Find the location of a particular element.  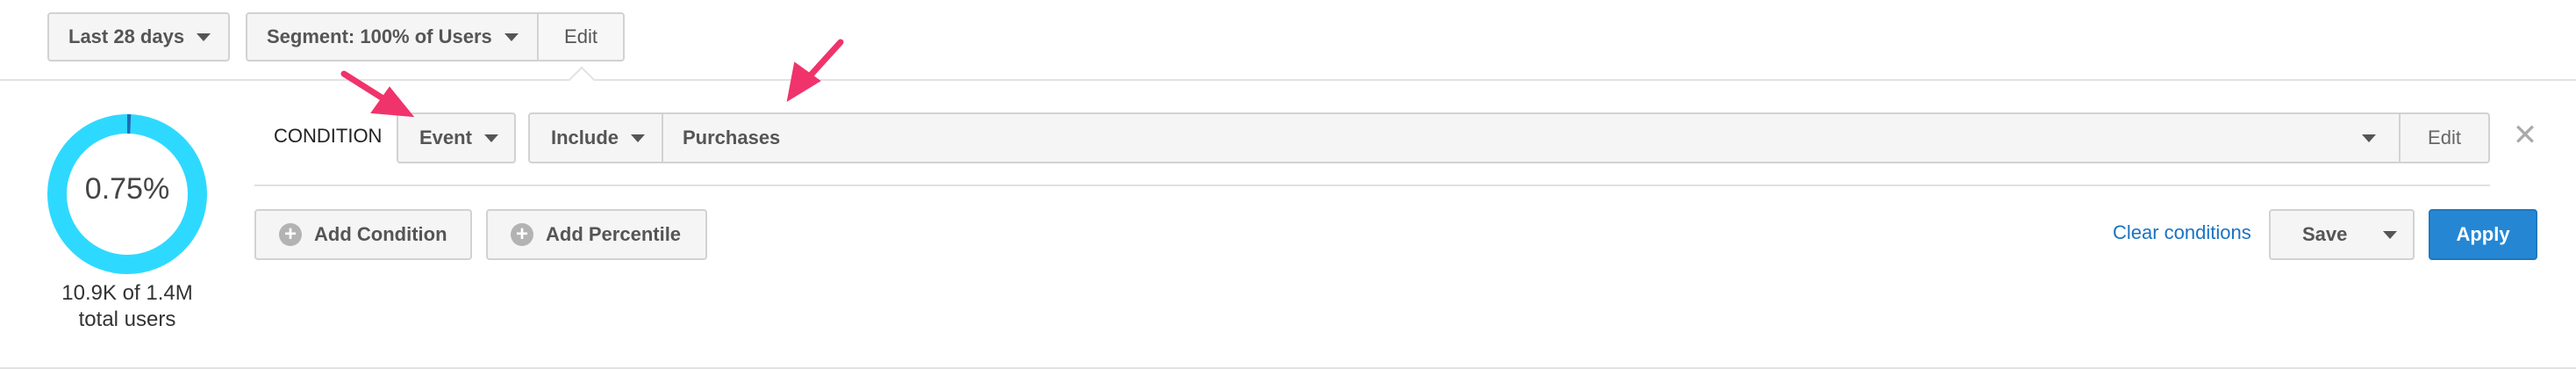

arrow-to-purchases-icon is located at coordinates (815, 71).